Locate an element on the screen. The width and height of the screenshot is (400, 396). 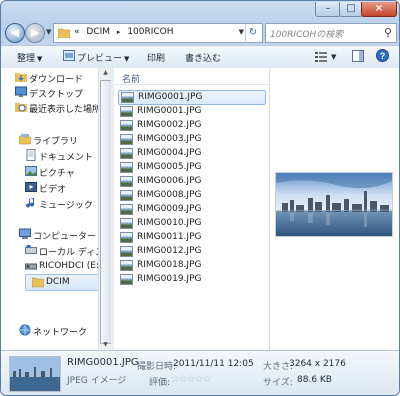
burn-button: 書き込む is located at coordinates (203, 57).